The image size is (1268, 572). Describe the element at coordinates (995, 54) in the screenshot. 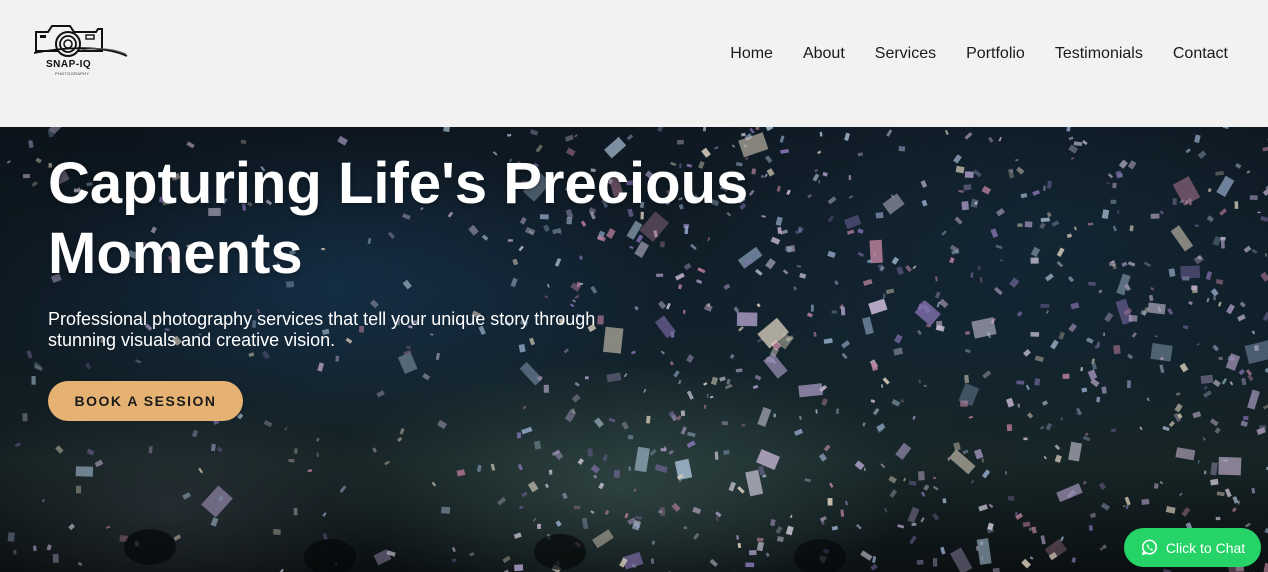

I see `nav-portfolio: Portfolio` at that location.